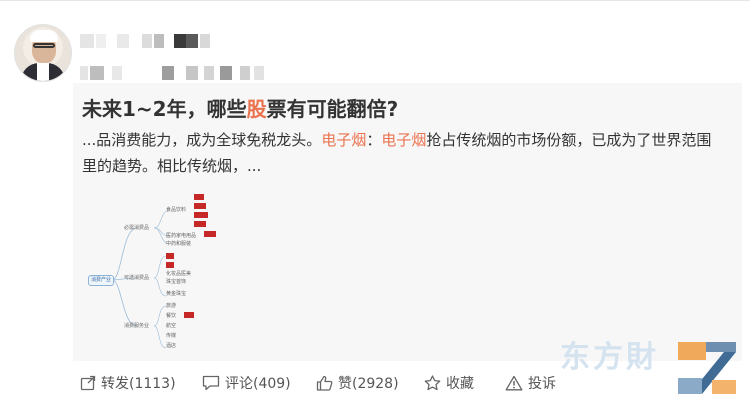 The height and width of the screenshot is (407, 750). I want to click on title-keyword: 股, so click(257, 109).